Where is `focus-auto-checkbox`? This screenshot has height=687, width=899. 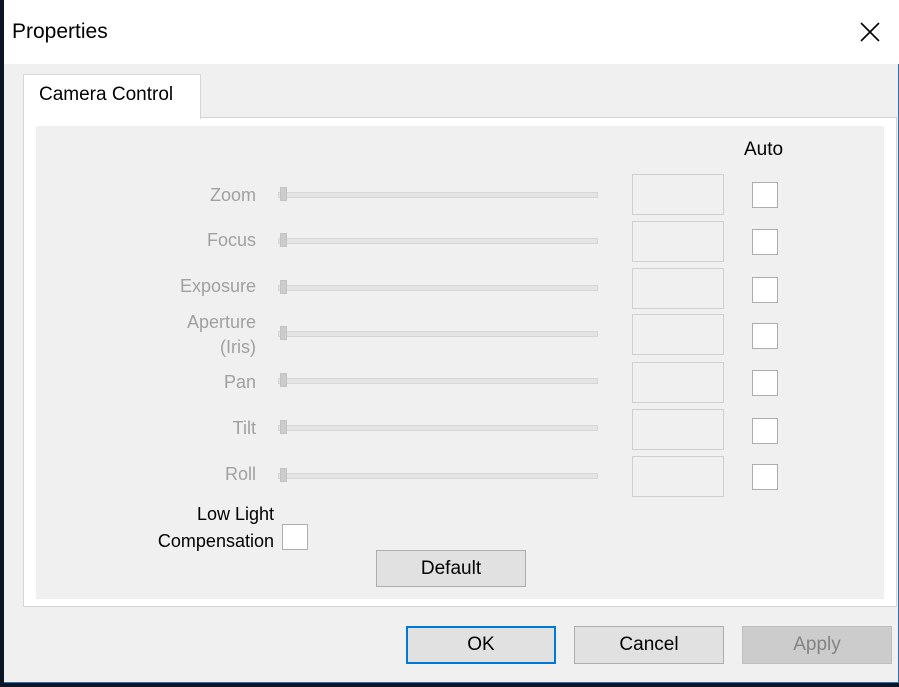 focus-auto-checkbox is located at coordinates (765, 242).